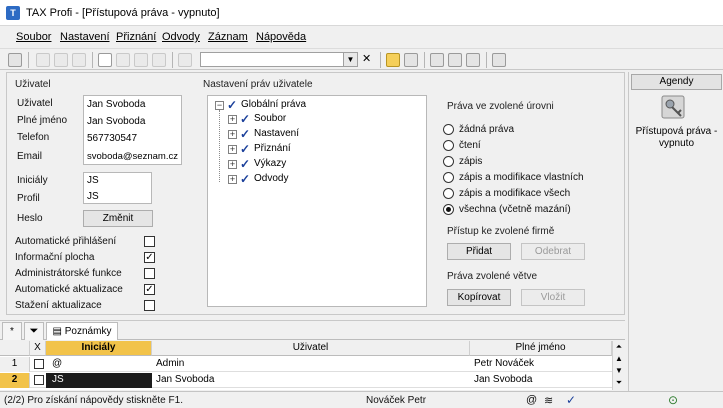  What do you see at coordinates (43, 60) in the screenshot?
I see `copy-record-icon` at bounding box center [43, 60].